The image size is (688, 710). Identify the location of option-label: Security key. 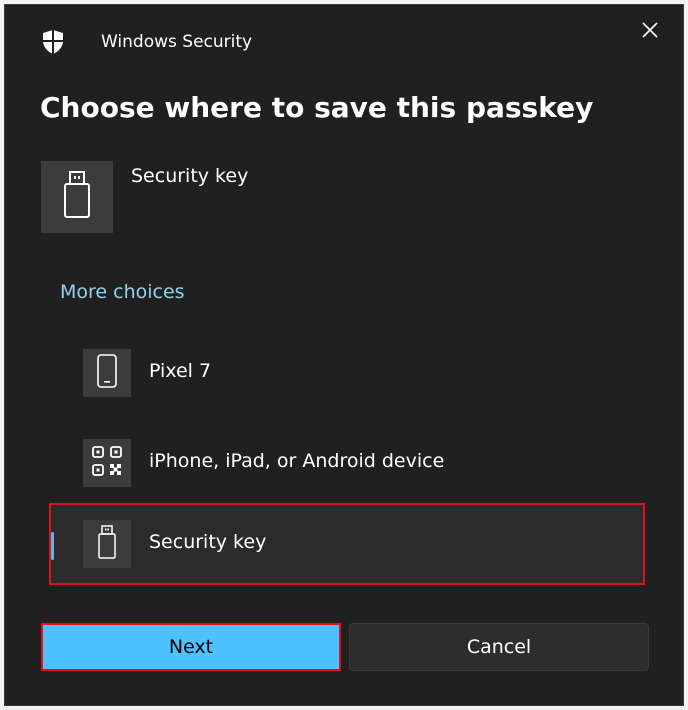
(208, 542).